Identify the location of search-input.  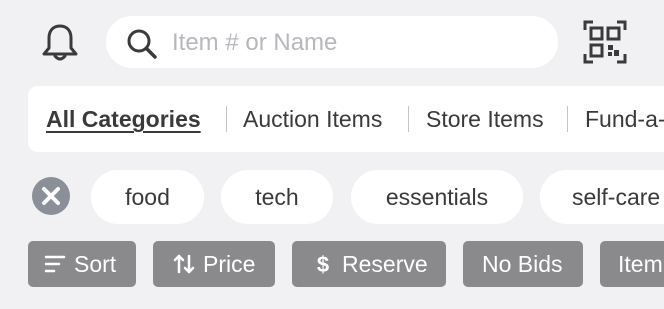
(357, 43).